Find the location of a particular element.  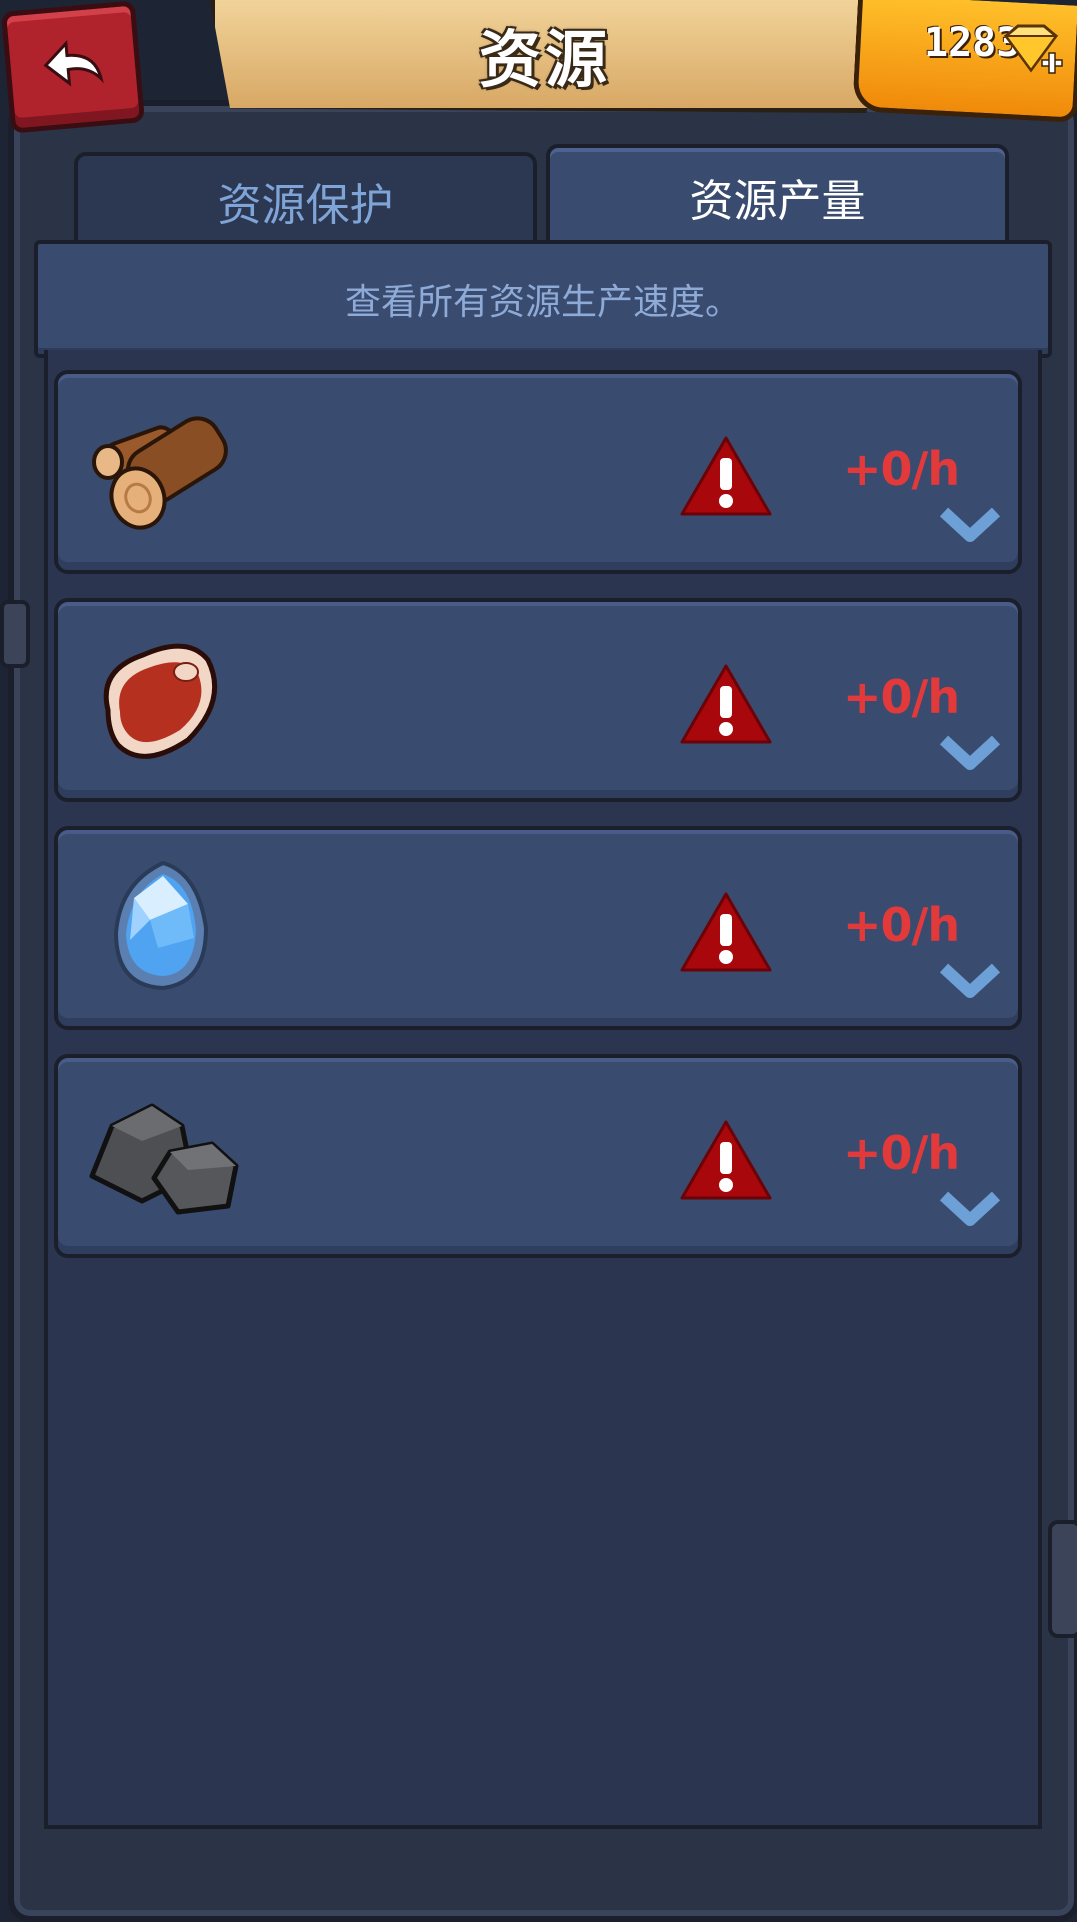

description-bar: 查看所有资源生产速度。 is located at coordinates (543, 299).